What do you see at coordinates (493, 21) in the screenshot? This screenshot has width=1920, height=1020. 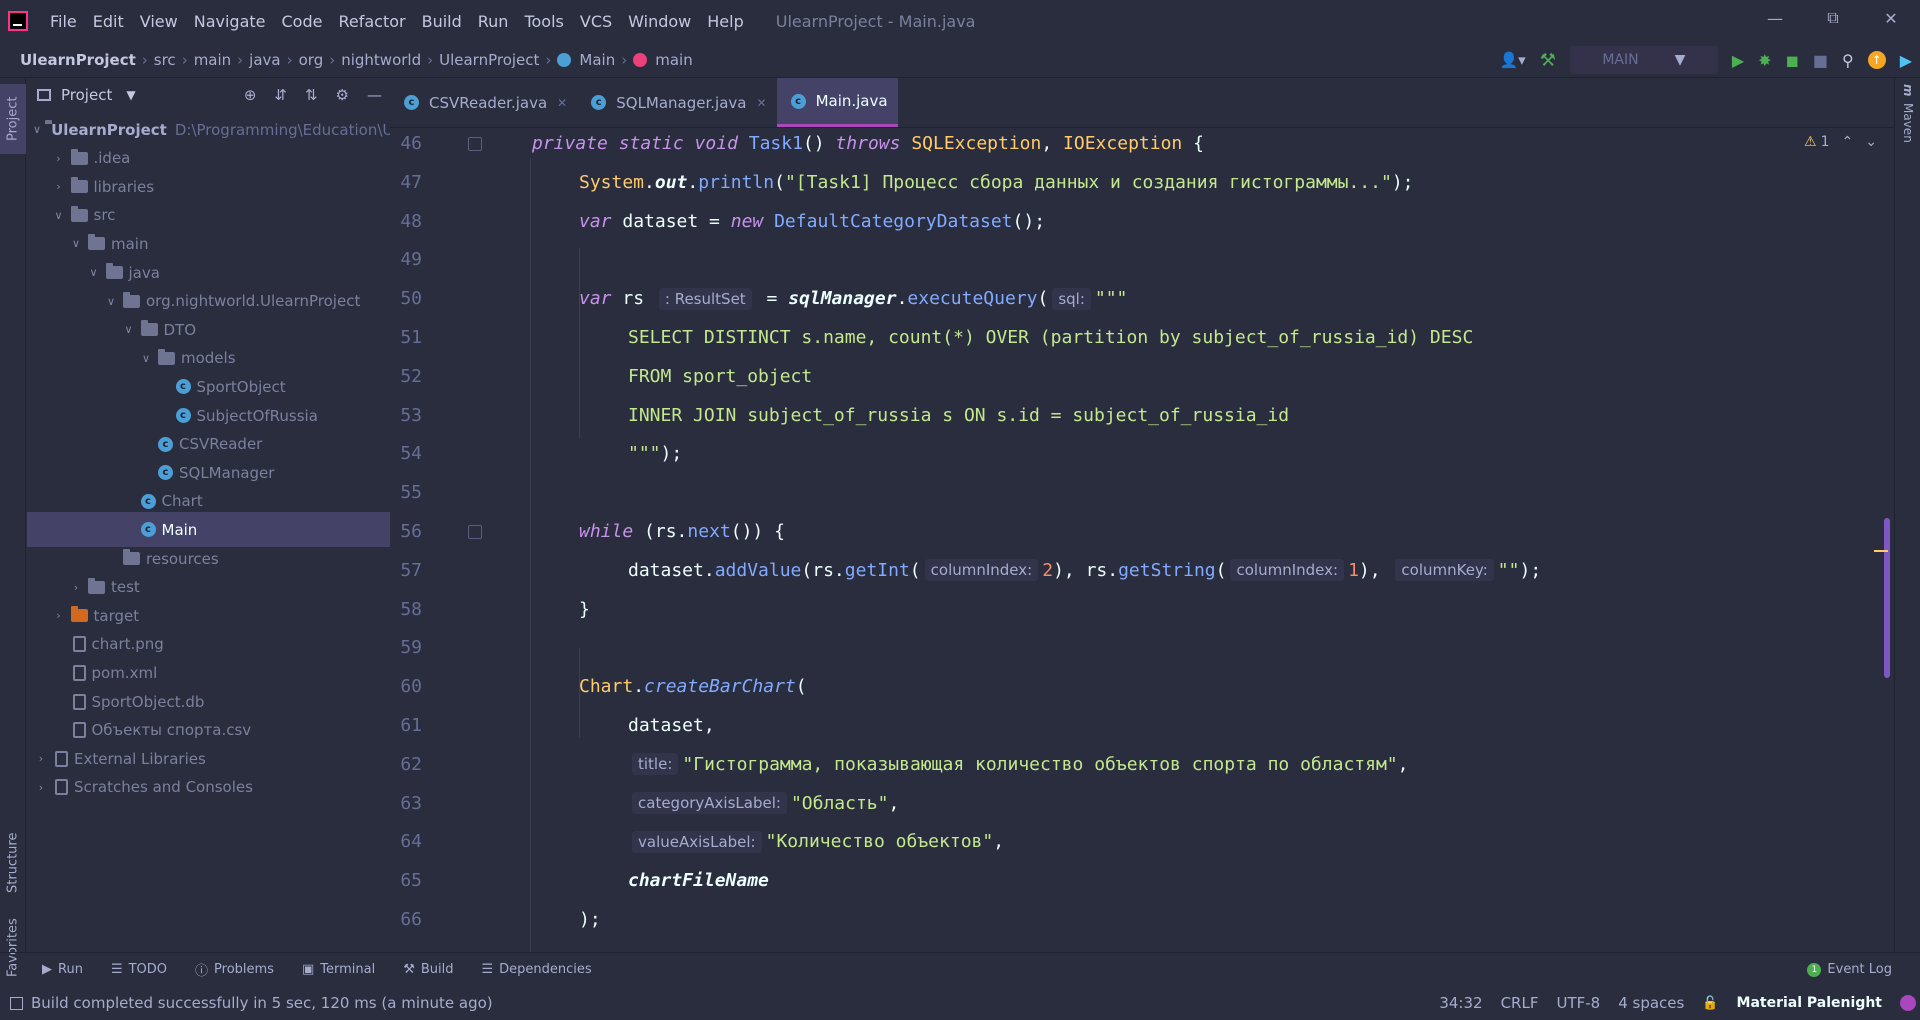 I see `menu-run: Run` at bounding box center [493, 21].